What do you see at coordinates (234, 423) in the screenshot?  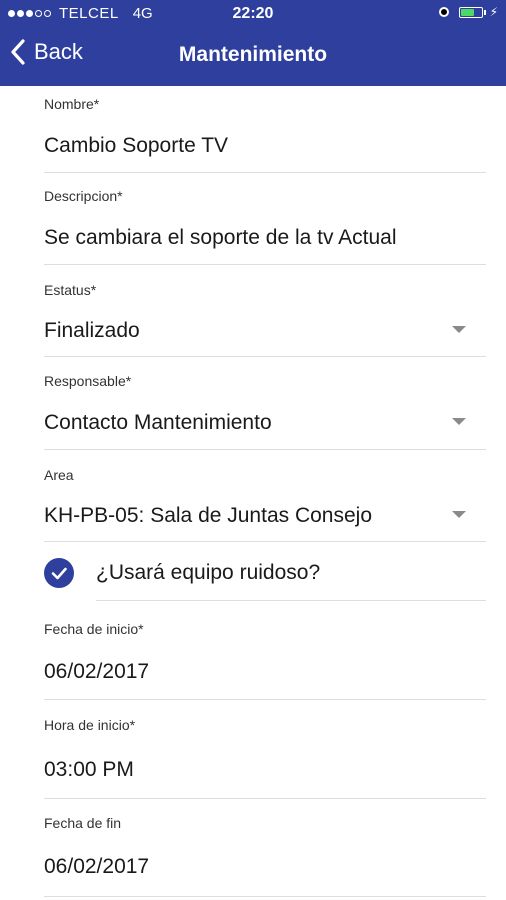 I see `responsable-value: Contacto Mantenimiento` at bounding box center [234, 423].